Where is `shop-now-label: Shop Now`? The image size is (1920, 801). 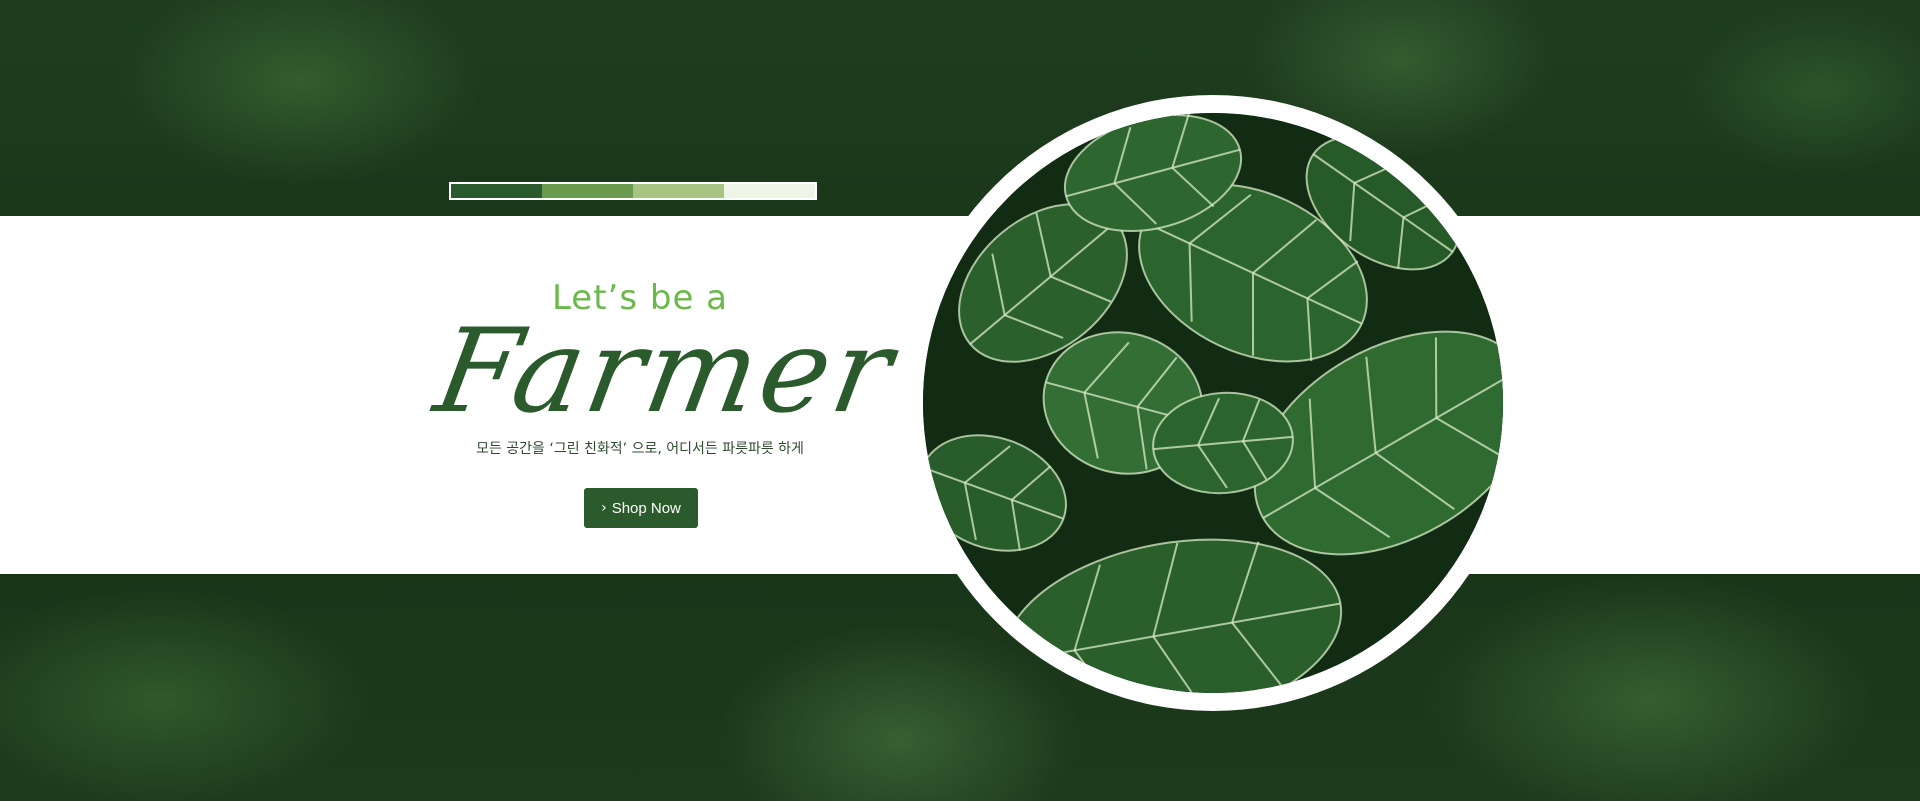 shop-now-label: Shop Now is located at coordinates (646, 508).